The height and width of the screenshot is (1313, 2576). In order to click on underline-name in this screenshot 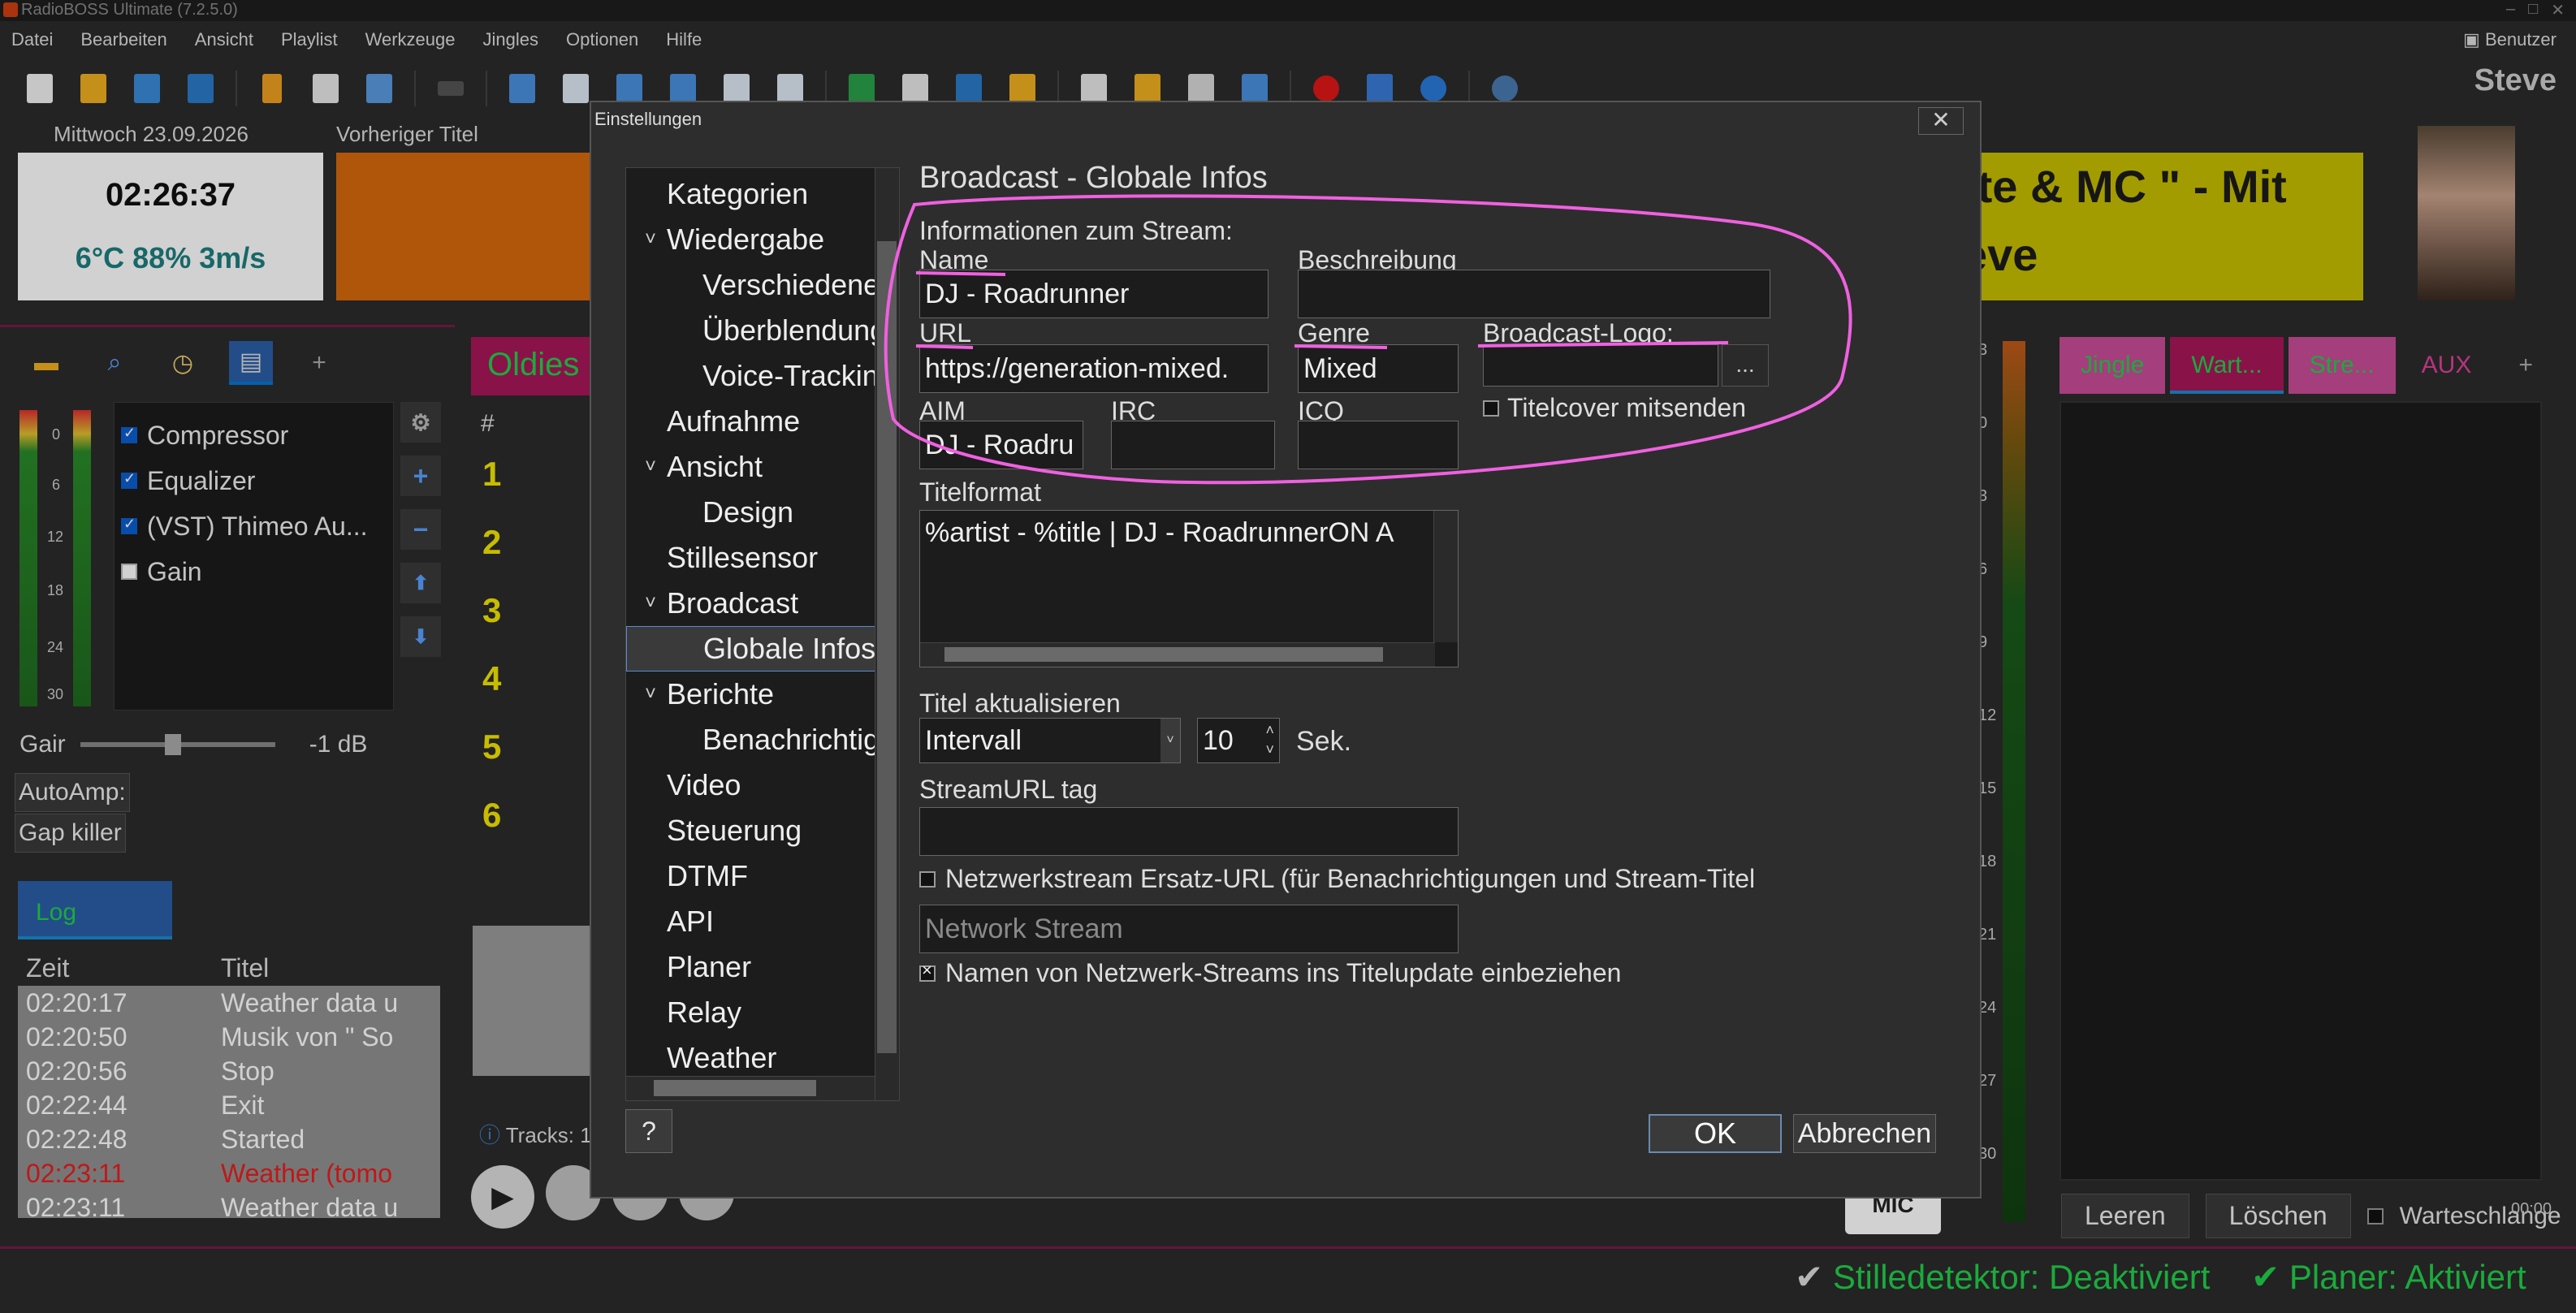, I will do `click(961, 273)`.